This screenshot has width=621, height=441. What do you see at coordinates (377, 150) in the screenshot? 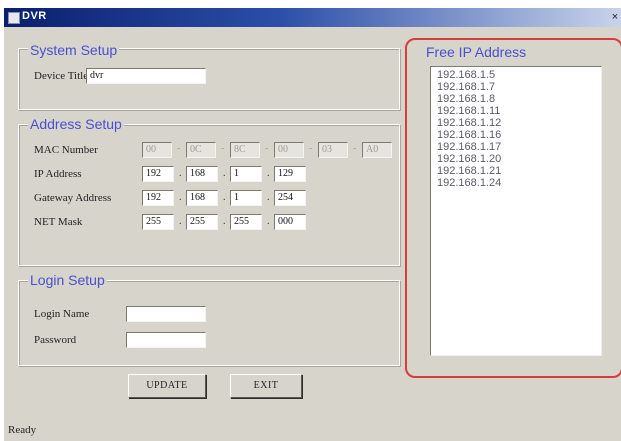
I see `mac-octet-6: A0` at bounding box center [377, 150].